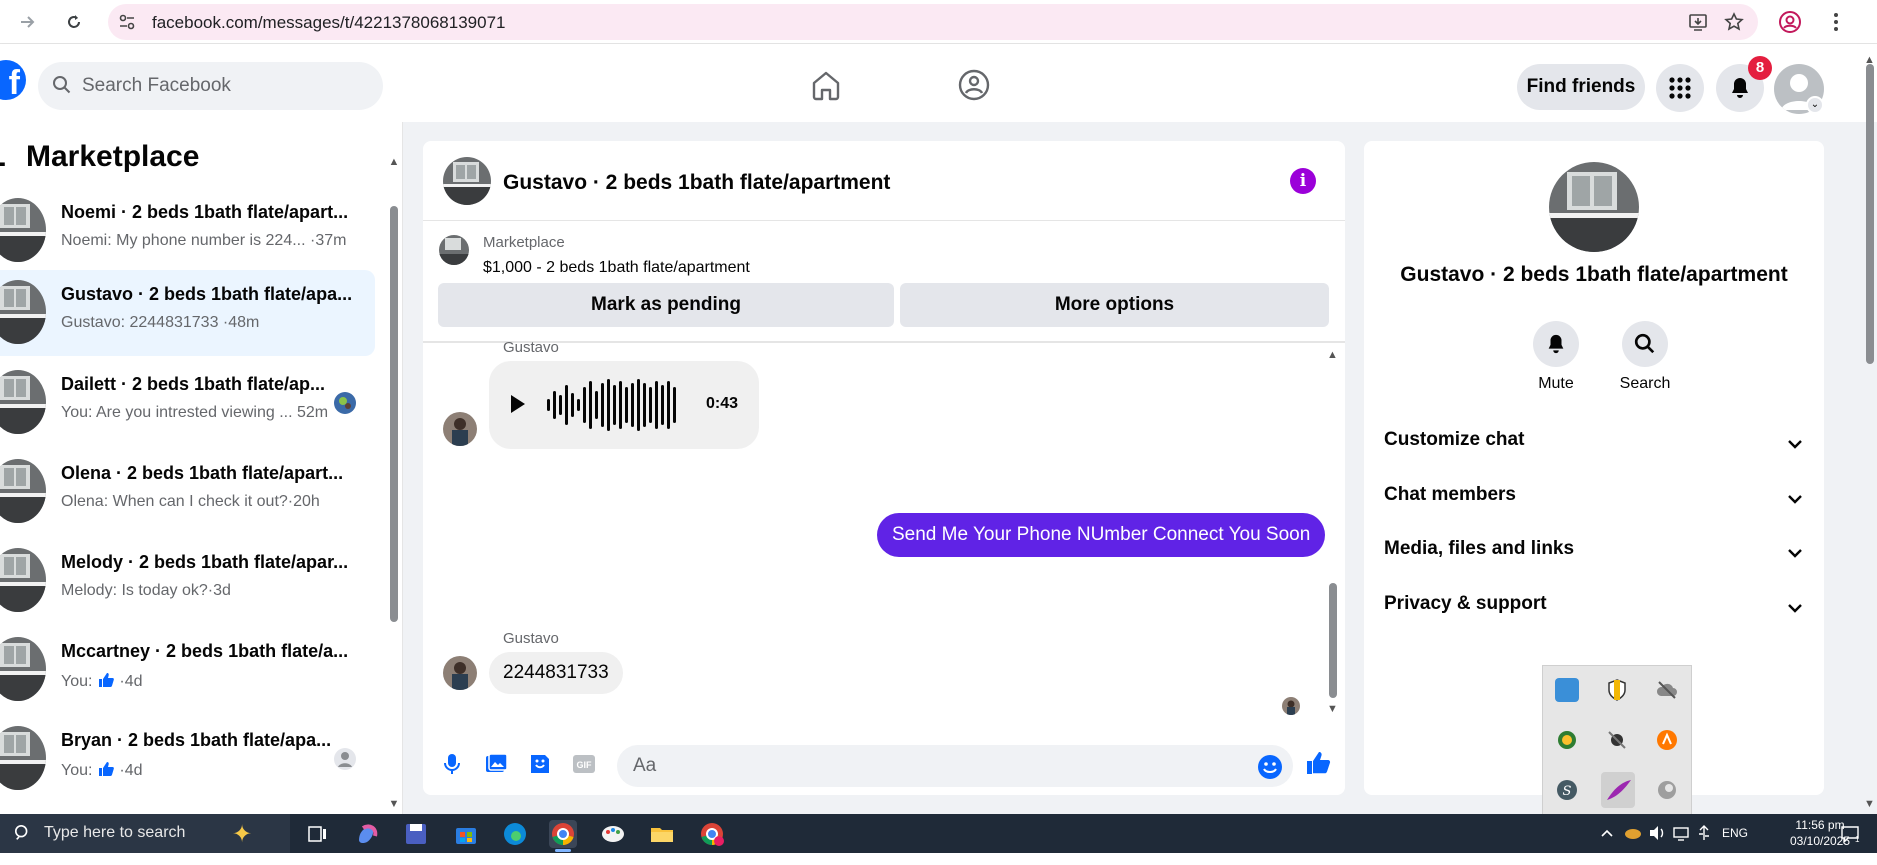 The image size is (1877, 865). I want to click on show-hidden-icons-chevron, so click(1607, 845).